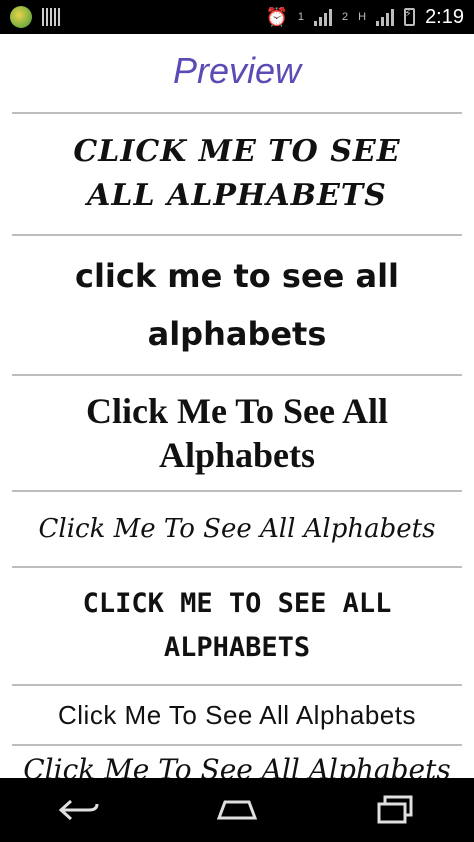  What do you see at coordinates (35, 17) in the screenshot?
I see `status-bar-left` at bounding box center [35, 17].